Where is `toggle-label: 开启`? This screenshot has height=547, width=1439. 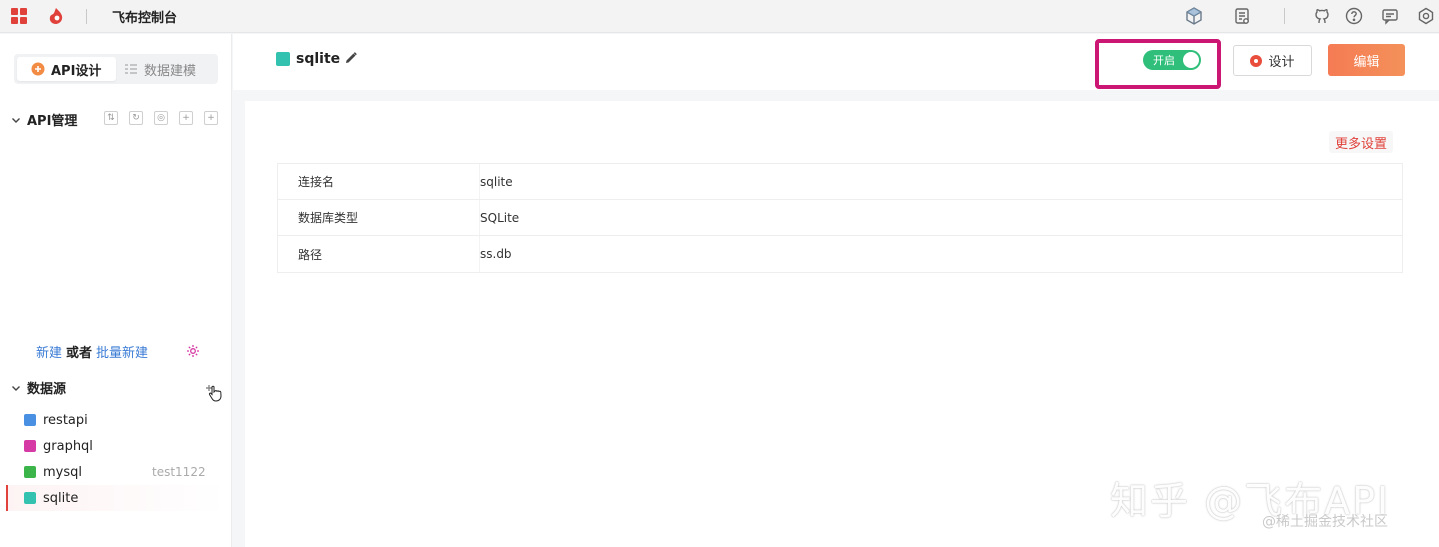
toggle-label: 开启 is located at coordinates (1164, 60).